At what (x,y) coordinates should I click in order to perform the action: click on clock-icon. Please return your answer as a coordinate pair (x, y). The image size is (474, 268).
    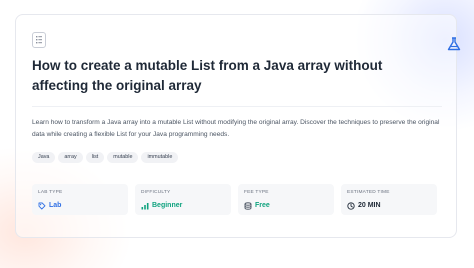
    Looking at the image, I should click on (351, 205).